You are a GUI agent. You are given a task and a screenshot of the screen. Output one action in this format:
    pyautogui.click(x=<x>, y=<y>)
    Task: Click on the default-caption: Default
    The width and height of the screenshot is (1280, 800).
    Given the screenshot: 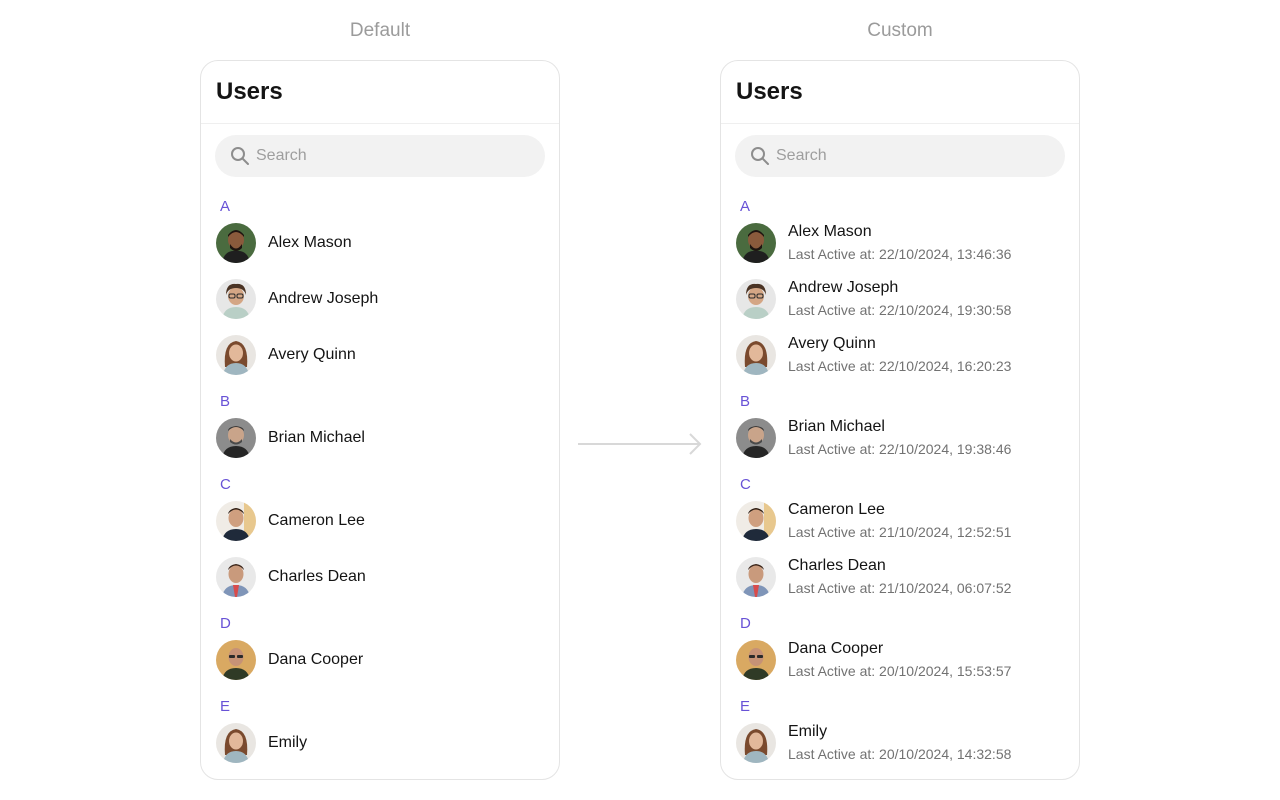 What is the action you would take?
    pyautogui.click(x=380, y=30)
    